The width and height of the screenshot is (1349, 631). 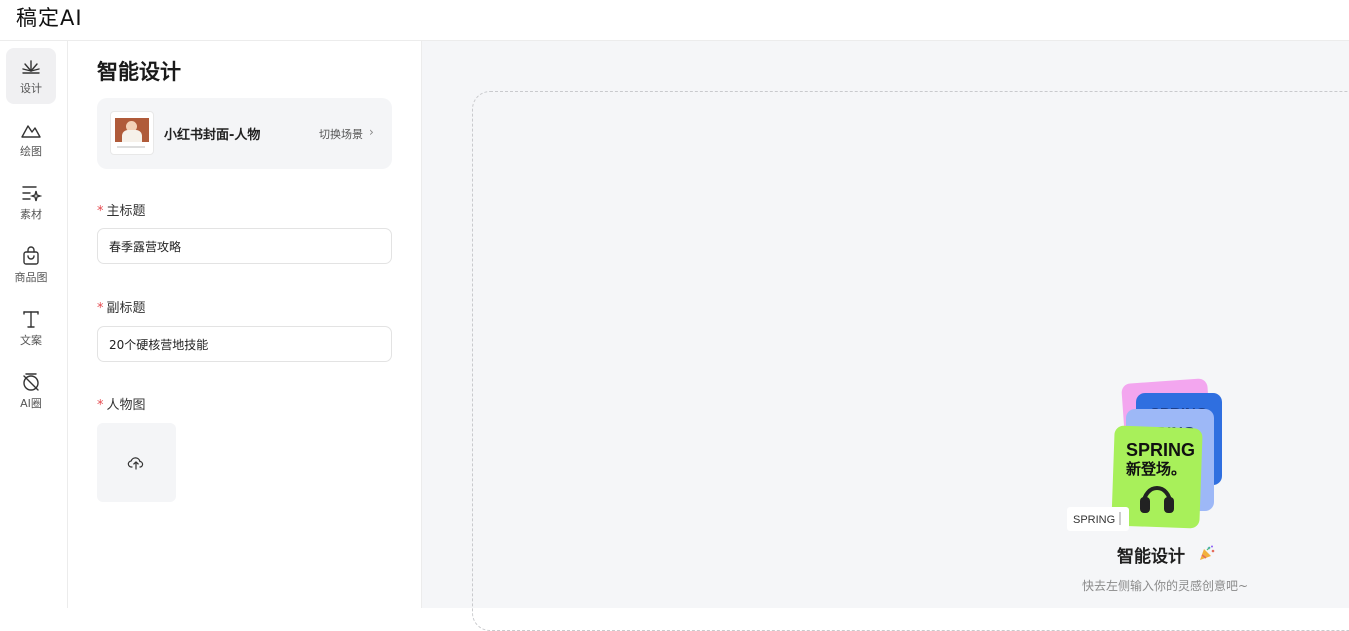 What do you see at coordinates (49, 17) in the screenshot?
I see `app-logo: 稿定AI` at bounding box center [49, 17].